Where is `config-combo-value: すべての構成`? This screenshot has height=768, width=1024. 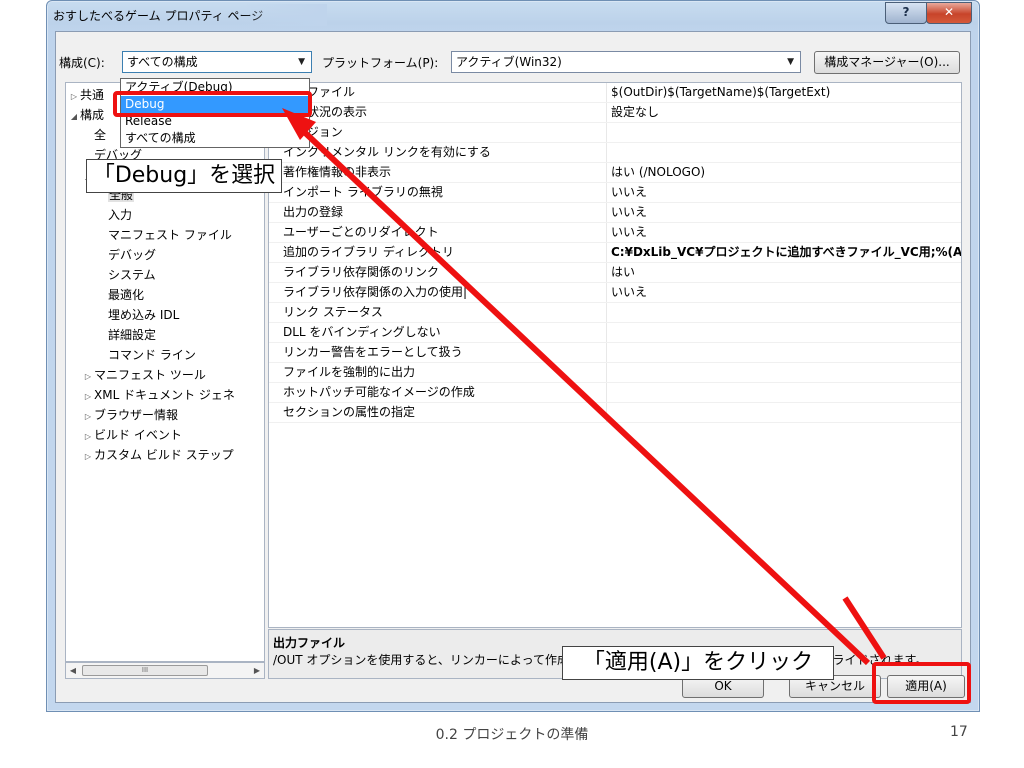 config-combo-value: すべての構成 is located at coordinates (162, 62).